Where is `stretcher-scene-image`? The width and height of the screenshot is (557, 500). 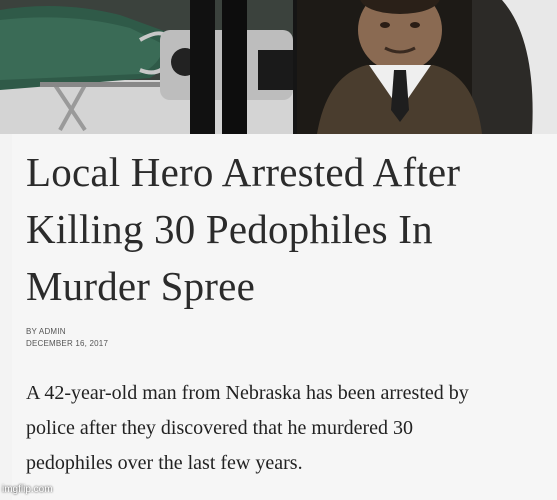 stretcher-scene-image is located at coordinates (146, 67).